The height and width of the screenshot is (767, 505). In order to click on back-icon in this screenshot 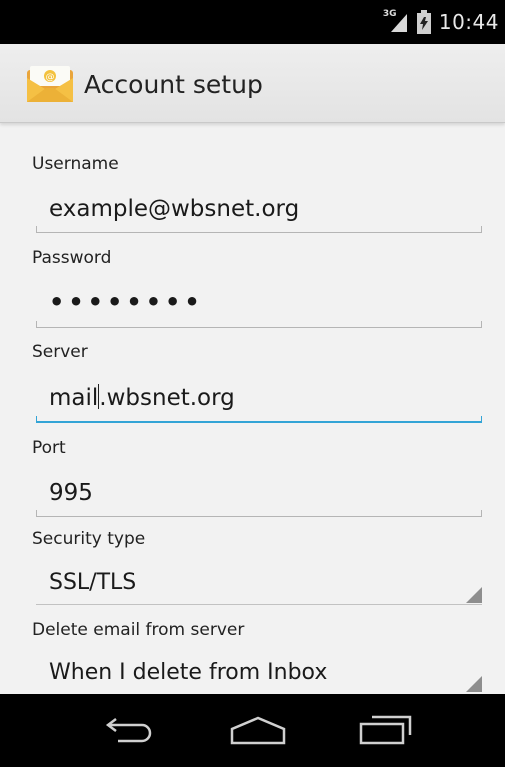, I will do `click(128, 730)`.